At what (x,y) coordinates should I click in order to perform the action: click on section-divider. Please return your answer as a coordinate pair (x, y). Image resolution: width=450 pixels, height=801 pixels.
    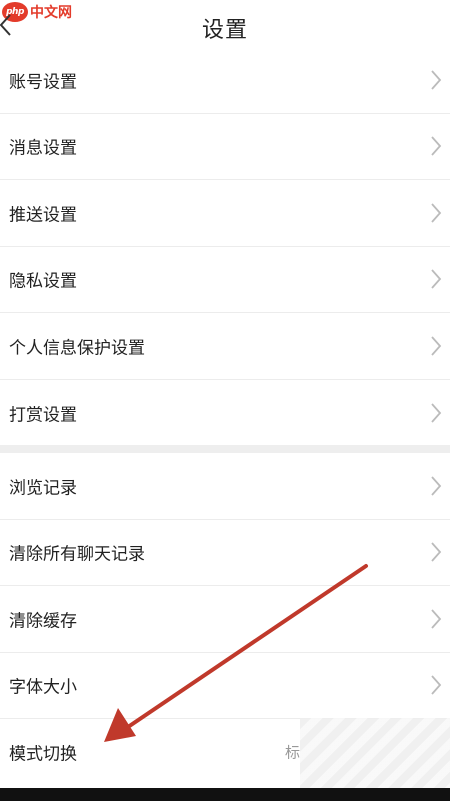
    Looking at the image, I should click on (225, 449).